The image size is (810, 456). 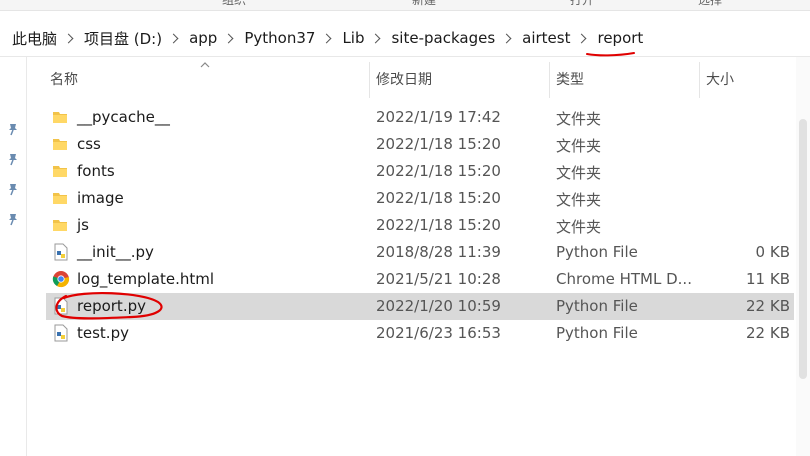 What do you see at coordinates (353, 38) in the screenshot?
I see `breadcrumb-lib: Lib` at bounding box center [353, 38].